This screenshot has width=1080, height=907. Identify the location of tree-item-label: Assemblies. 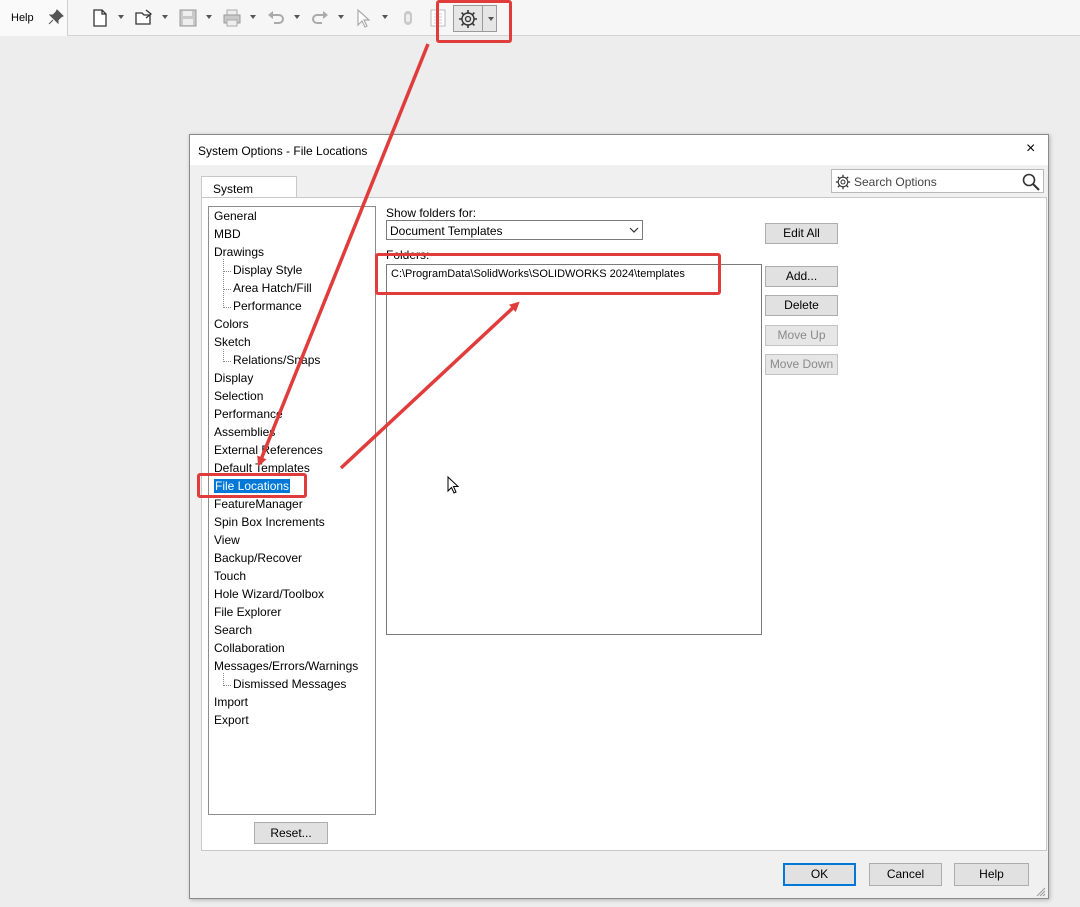
(245, 432).